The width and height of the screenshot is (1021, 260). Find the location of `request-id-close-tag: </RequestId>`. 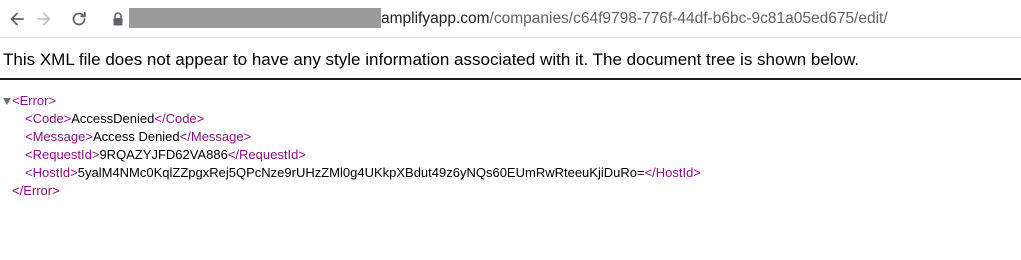

request-id-close-tag: </RequestId> is located at coordinates (266, 154).